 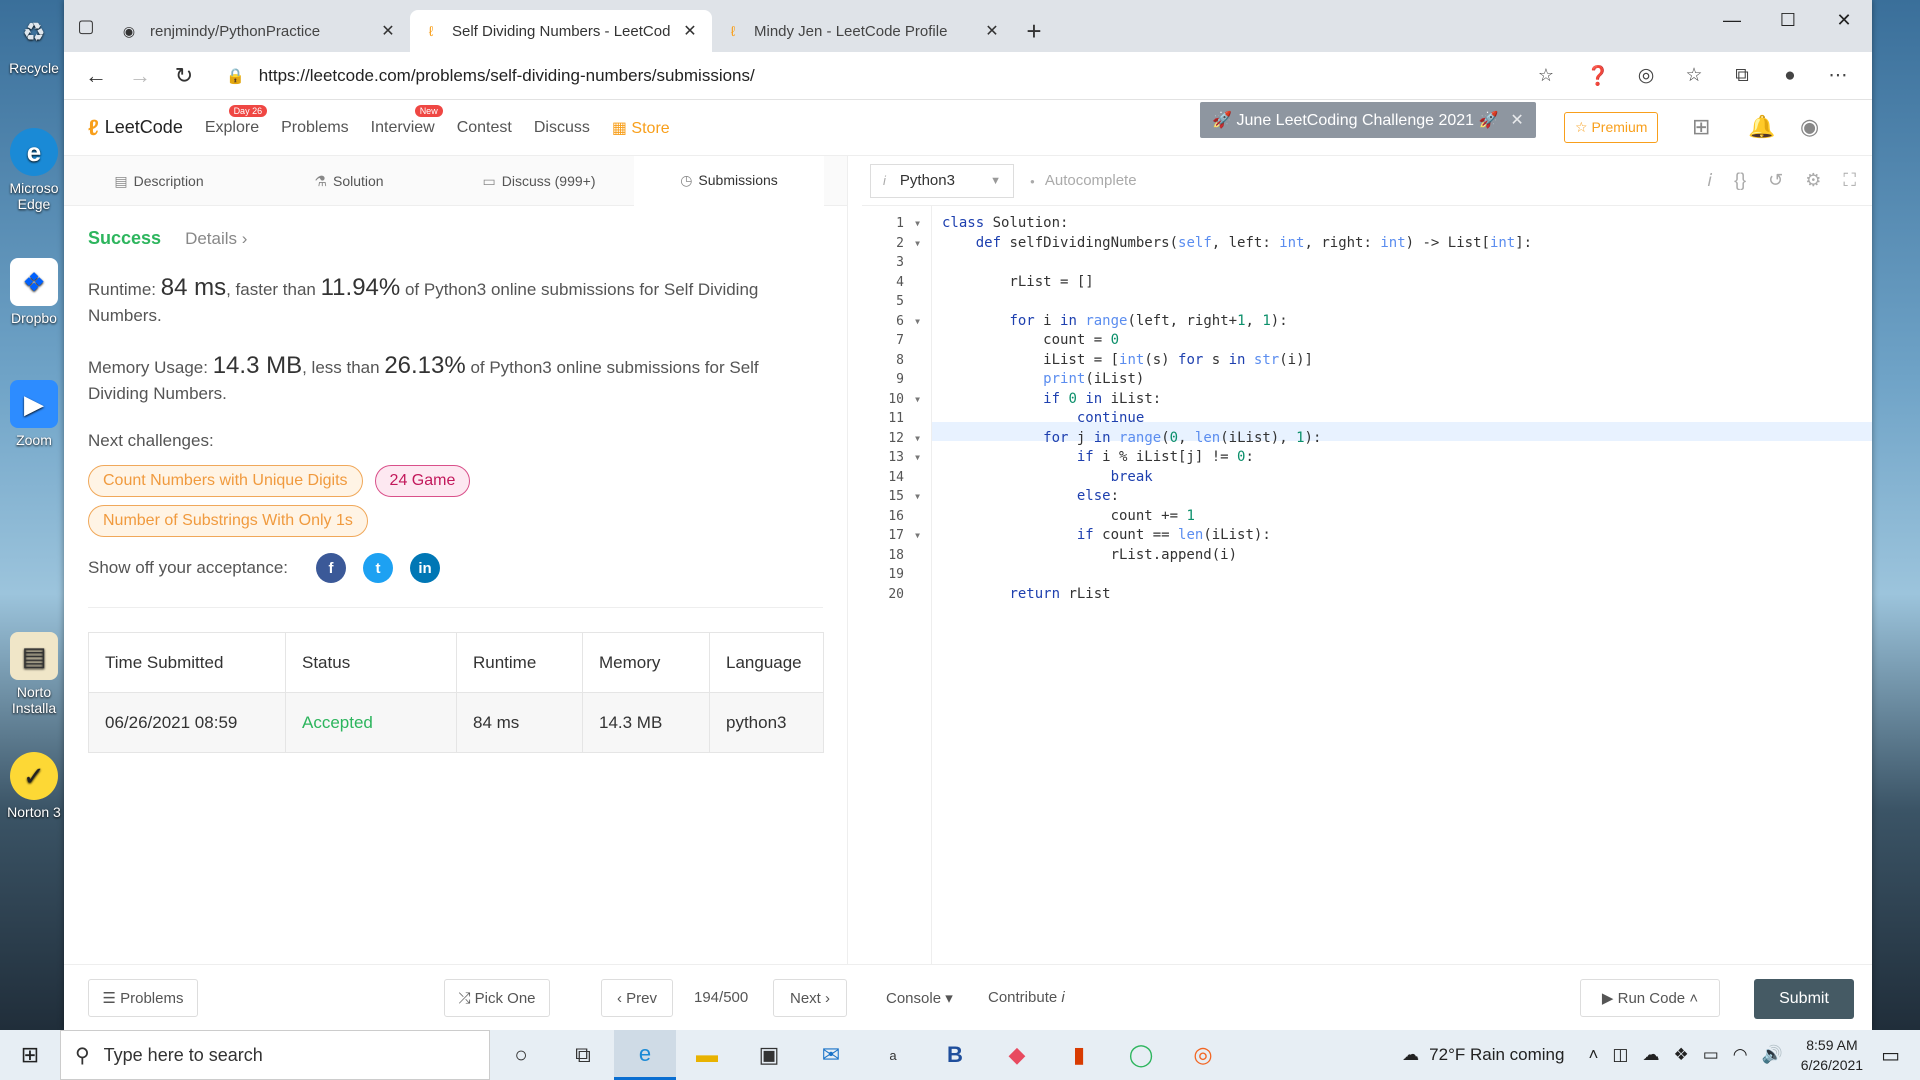 What do you see at coordinates (1402, 379) in the screenshot?
I see `code-line: print(iList)` at bounding box center [1402, 379].